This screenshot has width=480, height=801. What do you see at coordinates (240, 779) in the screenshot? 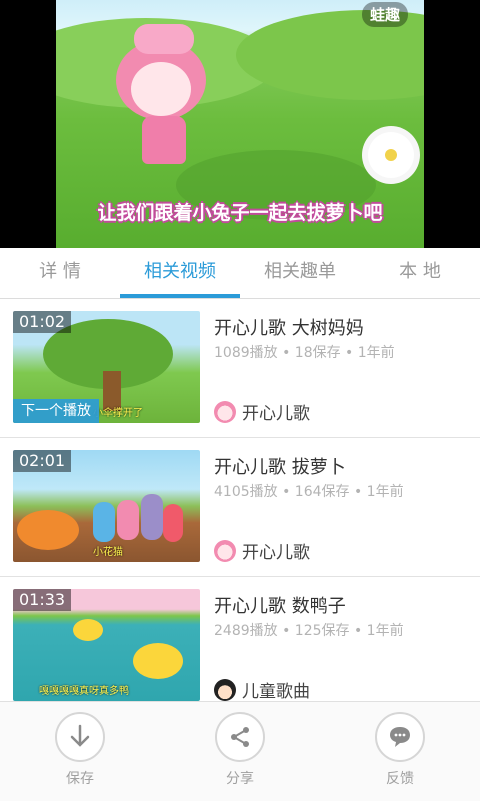
I see `share-label: 分享` at bounding box center [240, 779].